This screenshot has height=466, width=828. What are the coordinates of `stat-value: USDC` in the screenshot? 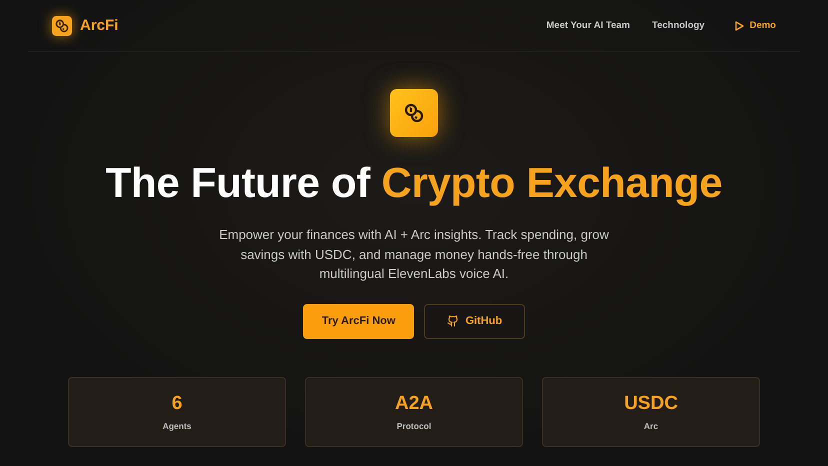 It's located at (651, 403).